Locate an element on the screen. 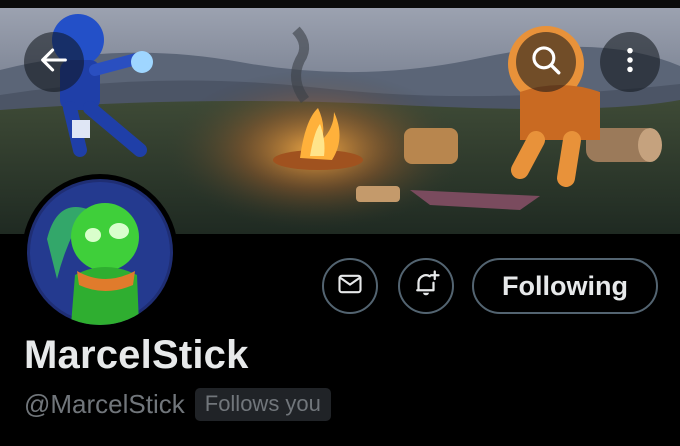  message-button is located at coordinates (350, 286).